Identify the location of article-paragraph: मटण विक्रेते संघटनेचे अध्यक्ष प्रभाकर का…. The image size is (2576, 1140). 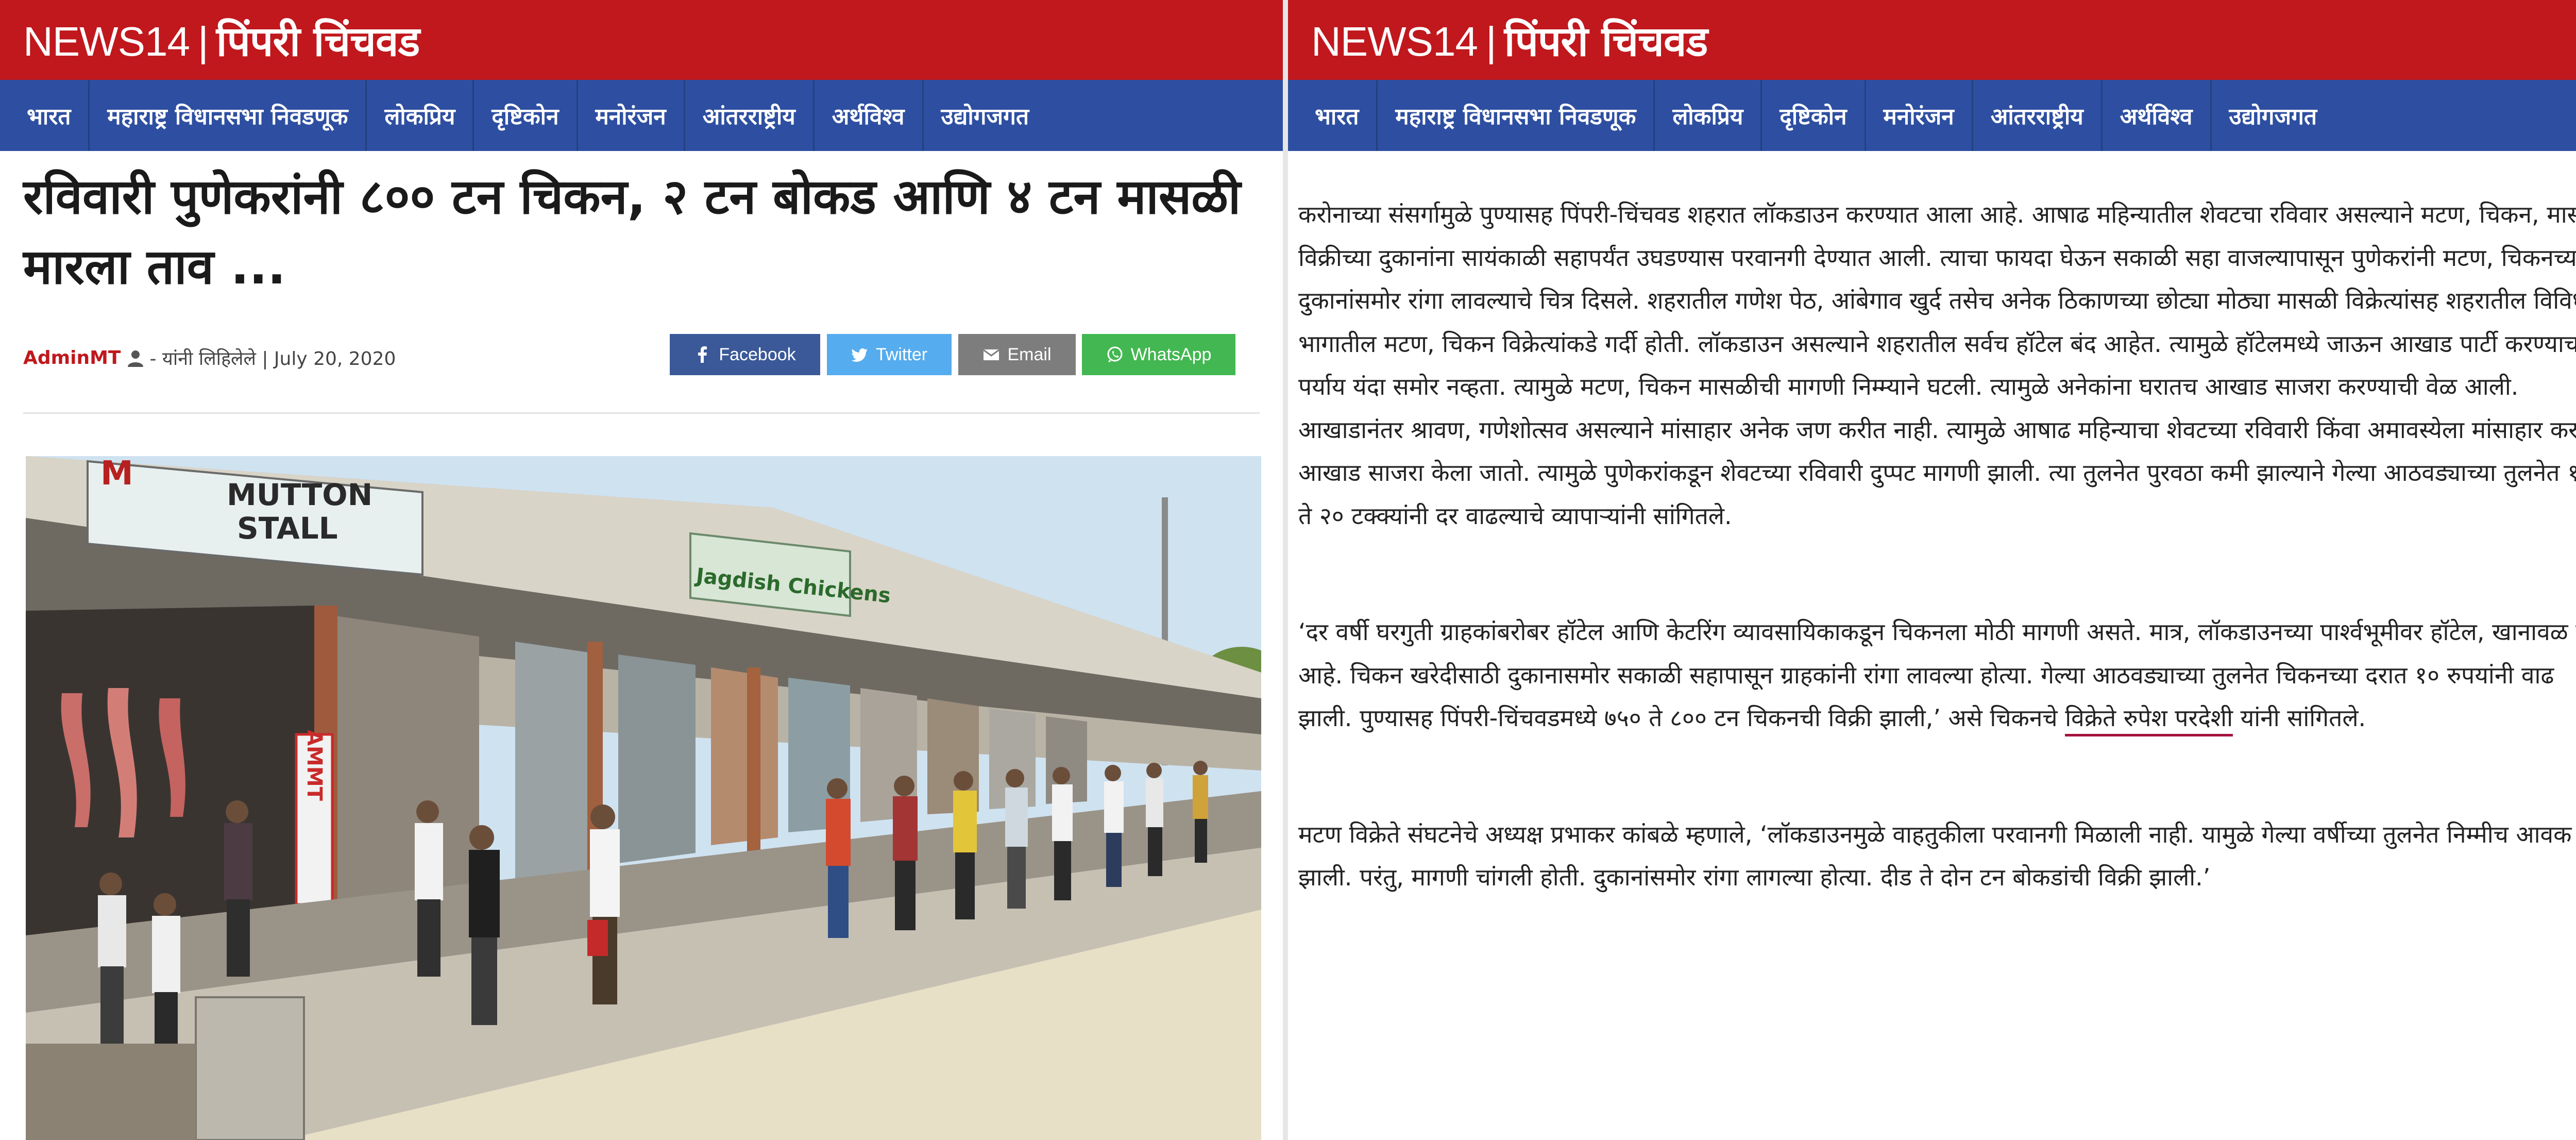
(1935, 856).